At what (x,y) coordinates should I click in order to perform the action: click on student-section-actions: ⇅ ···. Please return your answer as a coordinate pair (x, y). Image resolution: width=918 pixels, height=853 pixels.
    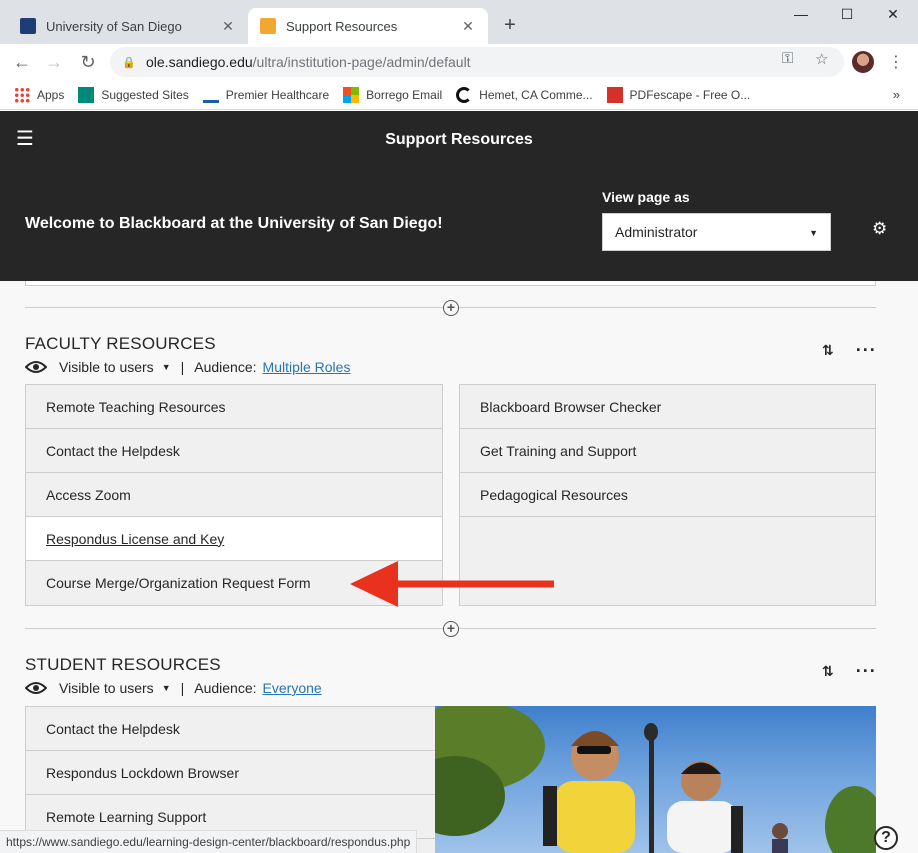
    Looking at the image, I should click on (849, 671).